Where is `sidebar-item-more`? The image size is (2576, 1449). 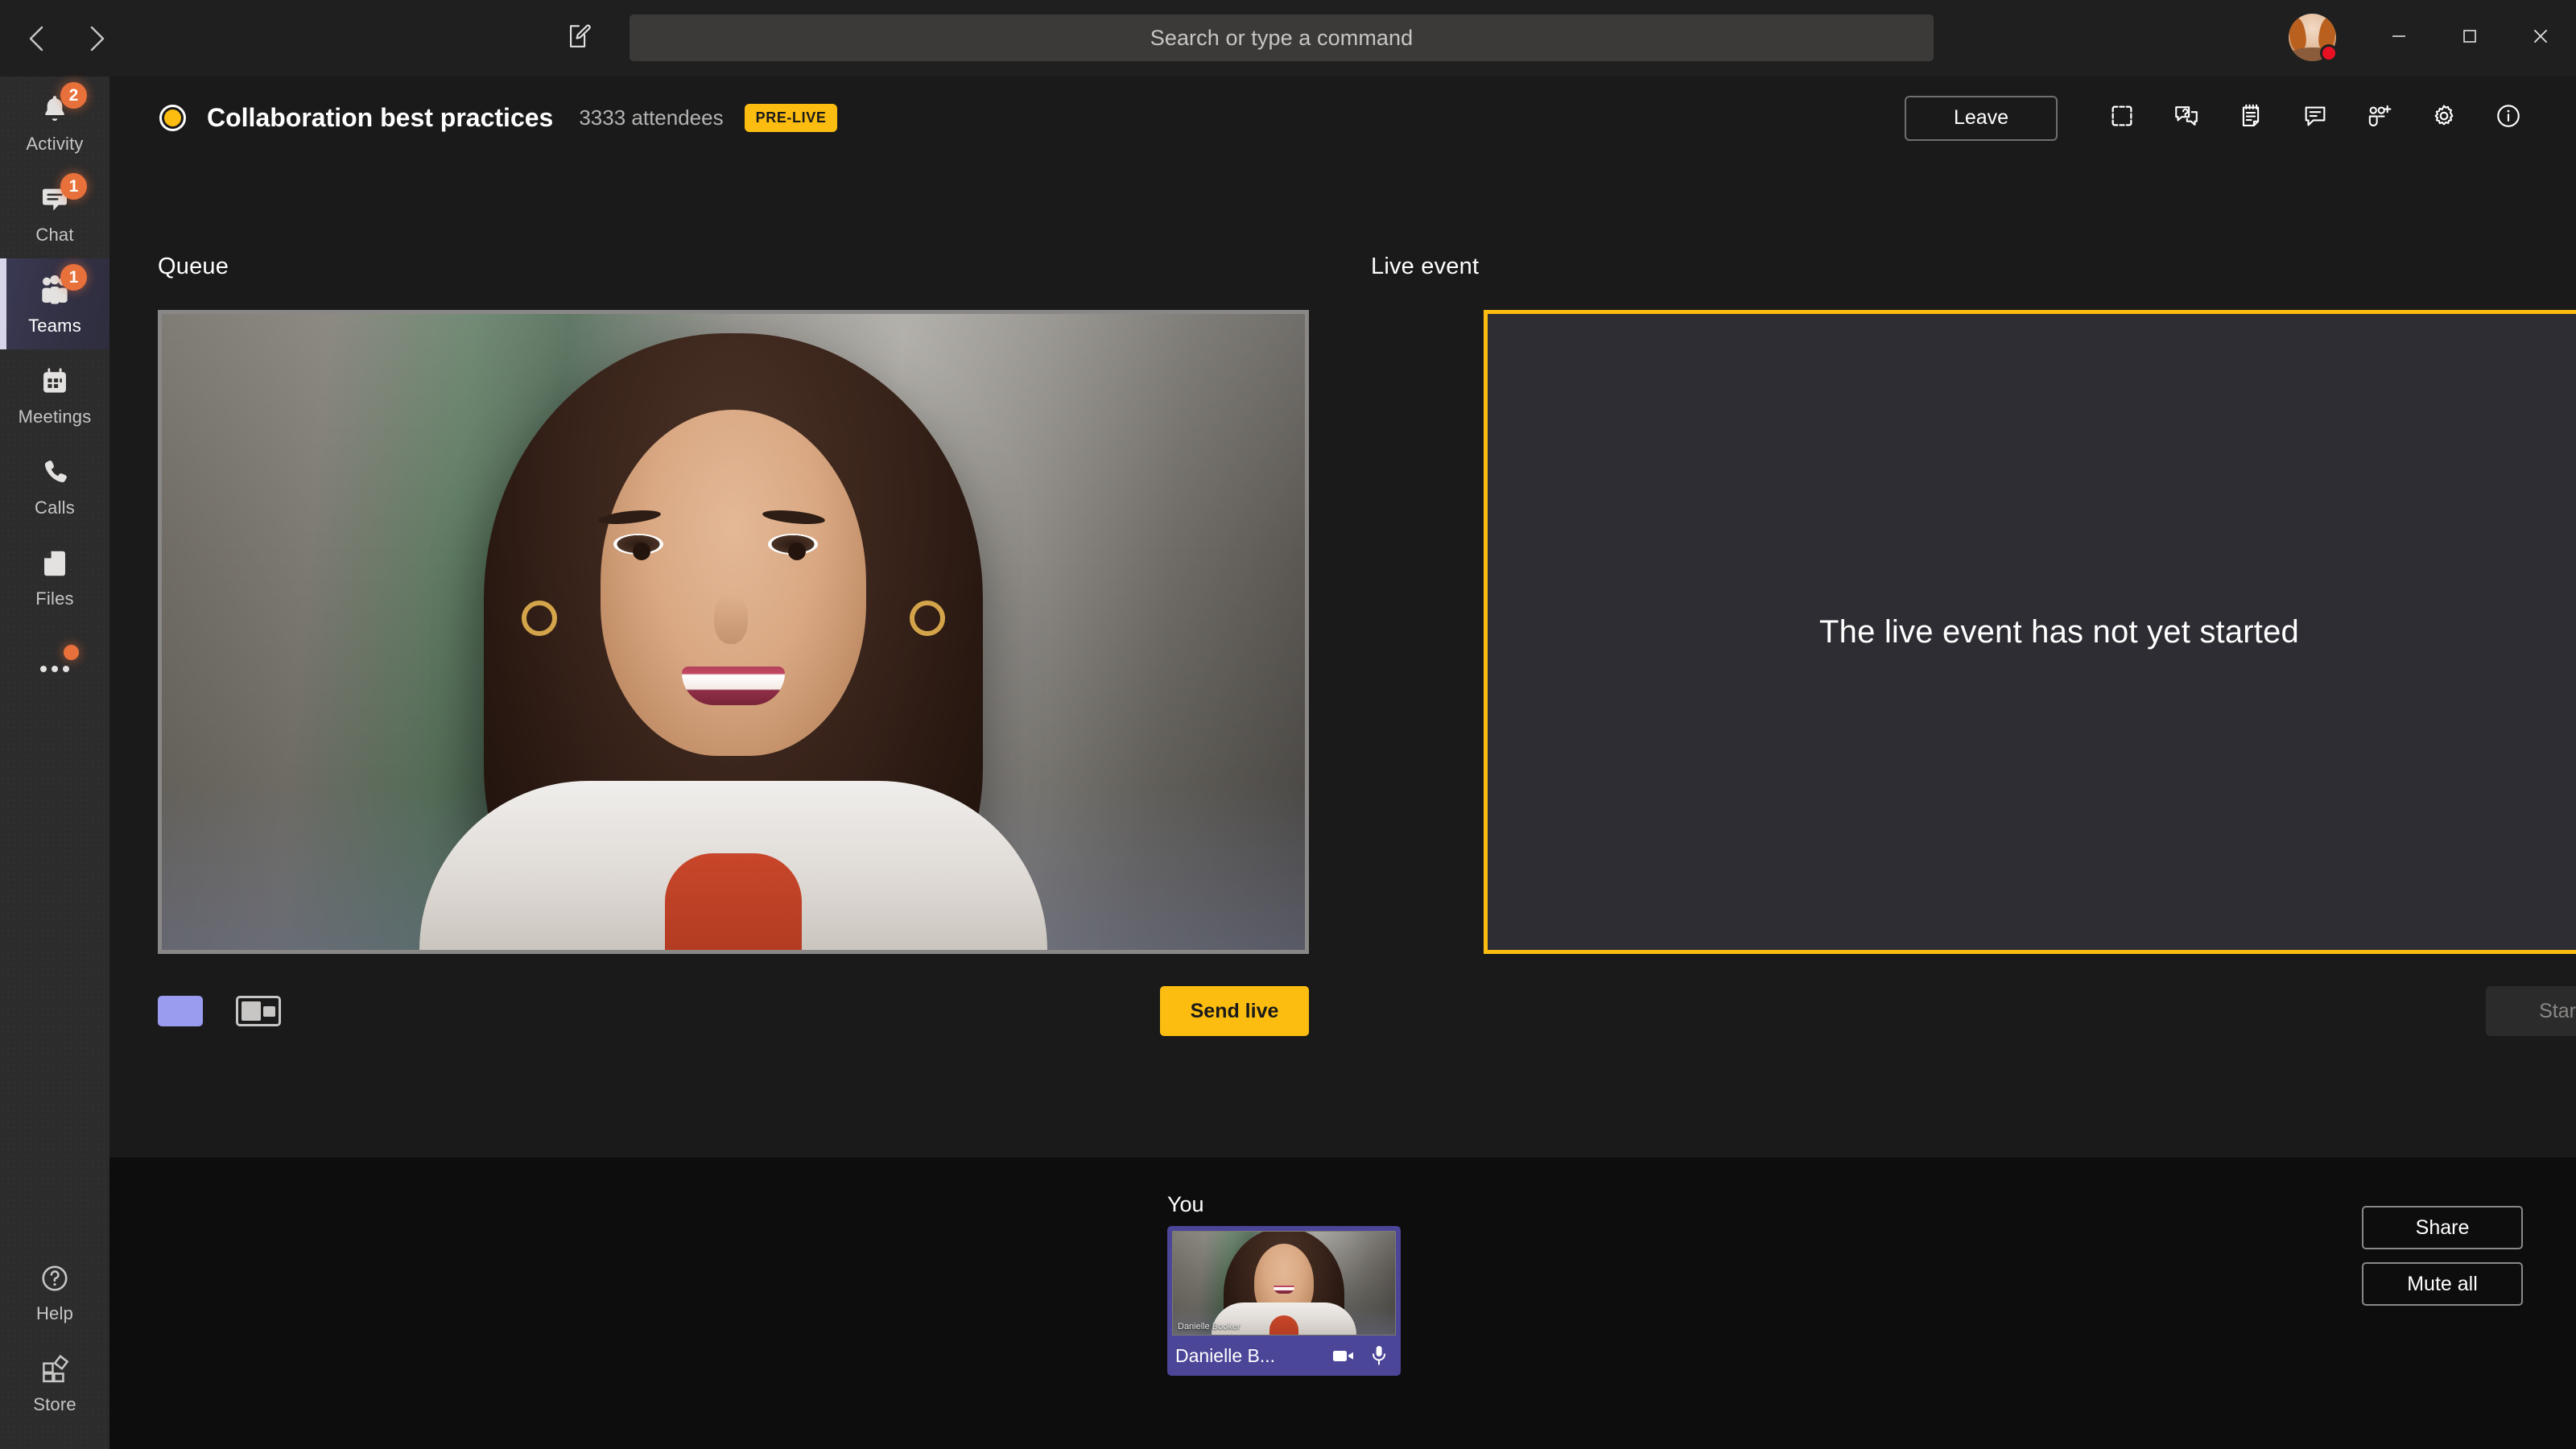
sidebar-item-more is located at coordinates (54, 667).